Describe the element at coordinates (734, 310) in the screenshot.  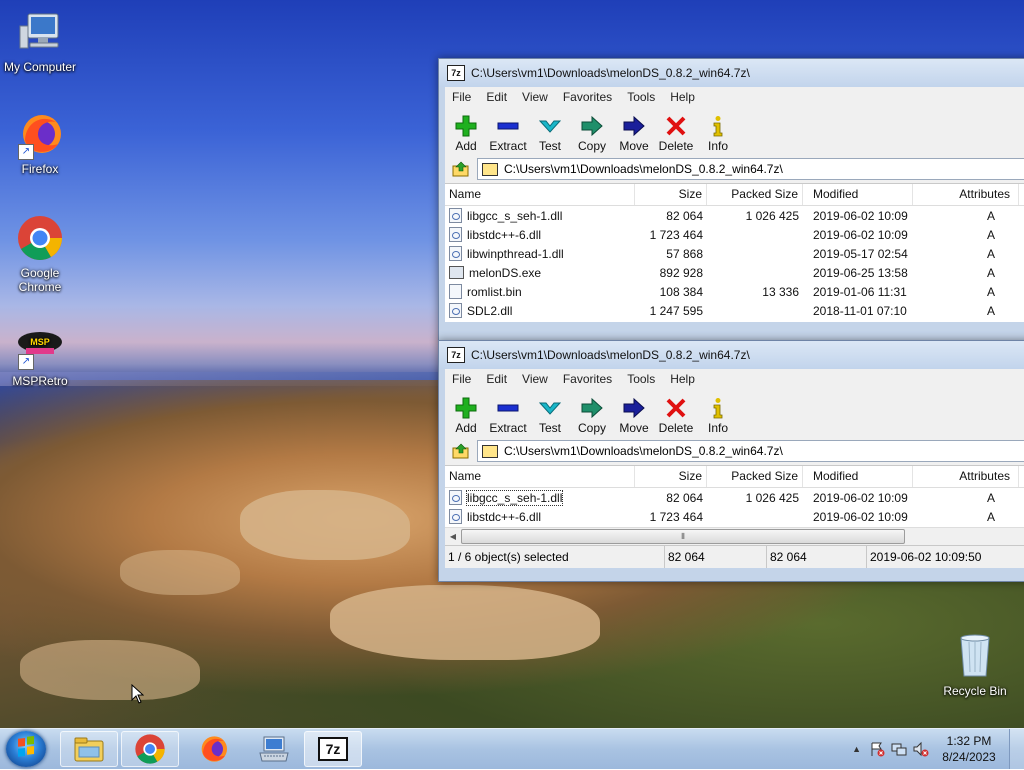
I see `table-row: SDL2.dll 1 247 595 2018-11-01 07:10 A` at that location.